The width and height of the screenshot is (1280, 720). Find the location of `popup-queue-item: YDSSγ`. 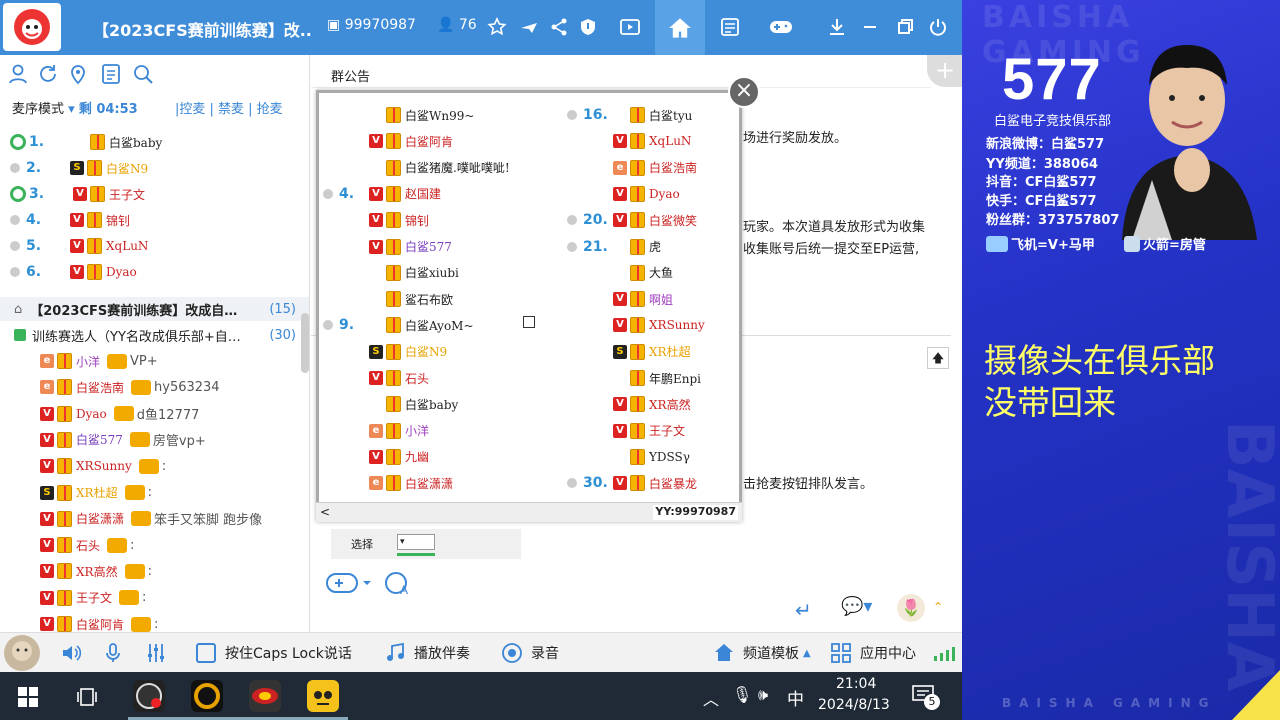

popup-queue-item: YDSSγ is located at coordinates (628, 457).